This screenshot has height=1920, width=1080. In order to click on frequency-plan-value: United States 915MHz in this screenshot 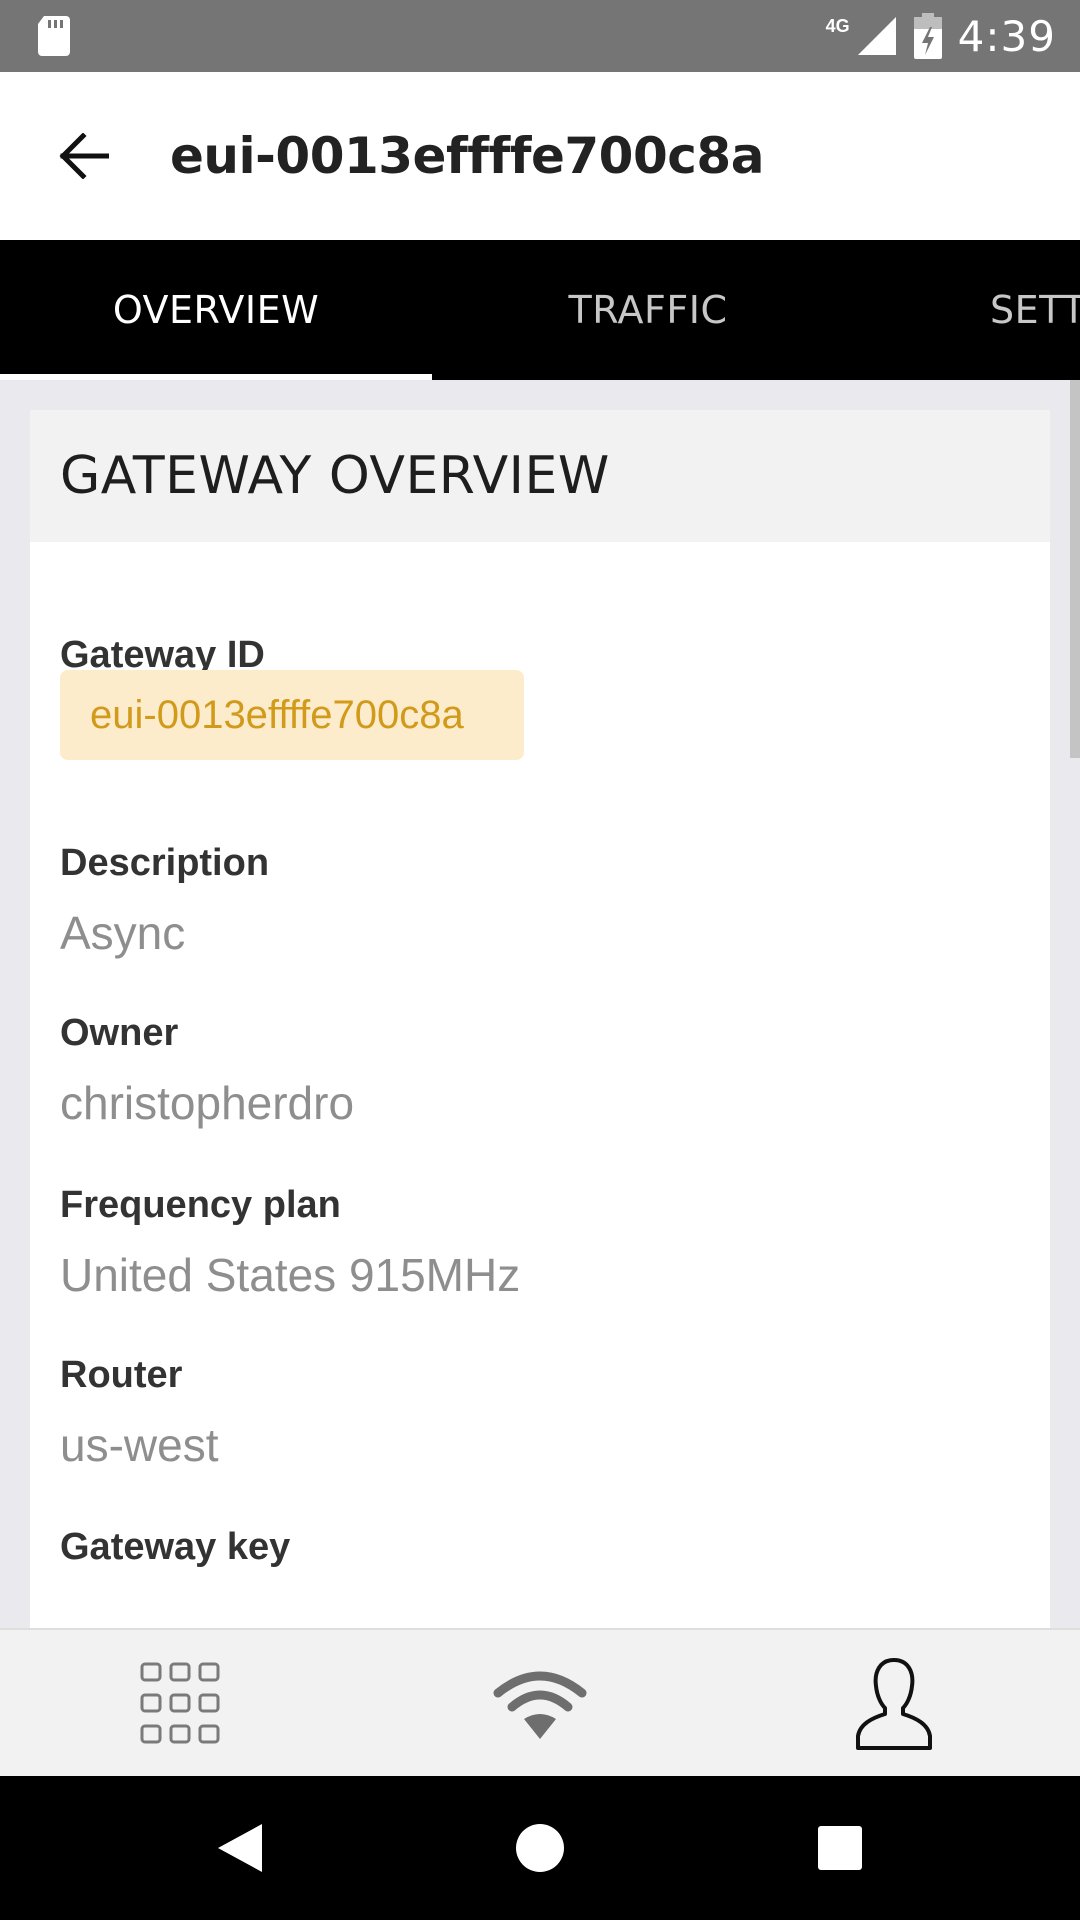, I will do `click(290, 1275)`.